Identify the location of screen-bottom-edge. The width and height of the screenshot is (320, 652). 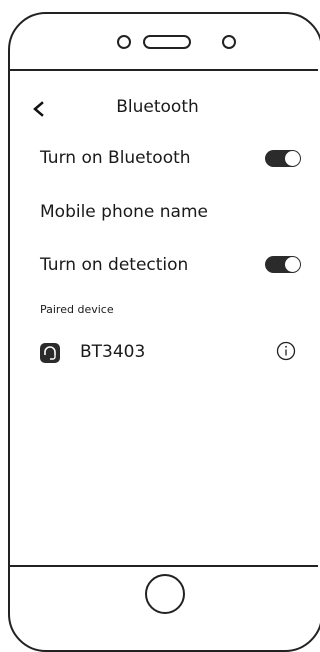
(163, 566).